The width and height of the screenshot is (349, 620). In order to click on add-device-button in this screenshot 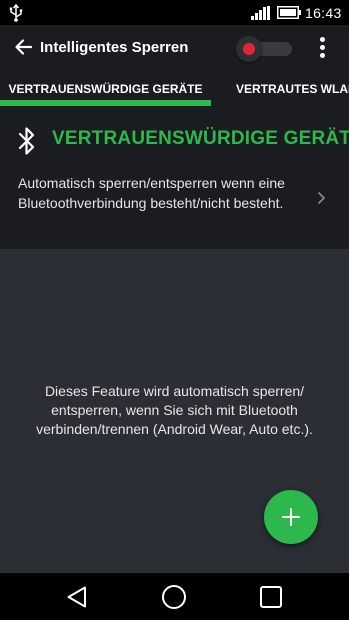, I will do `click(291, 517)`.